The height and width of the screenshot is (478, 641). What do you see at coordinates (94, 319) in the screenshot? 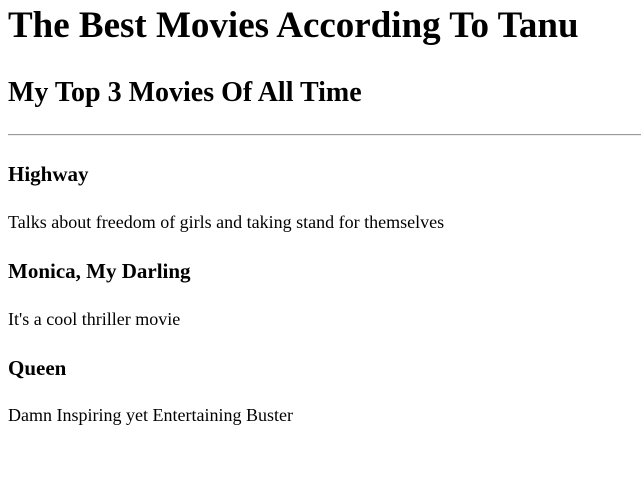
I see `movie-description-monica-my-darling: It's a cool thriller movie` at bounding box center [94, 319].